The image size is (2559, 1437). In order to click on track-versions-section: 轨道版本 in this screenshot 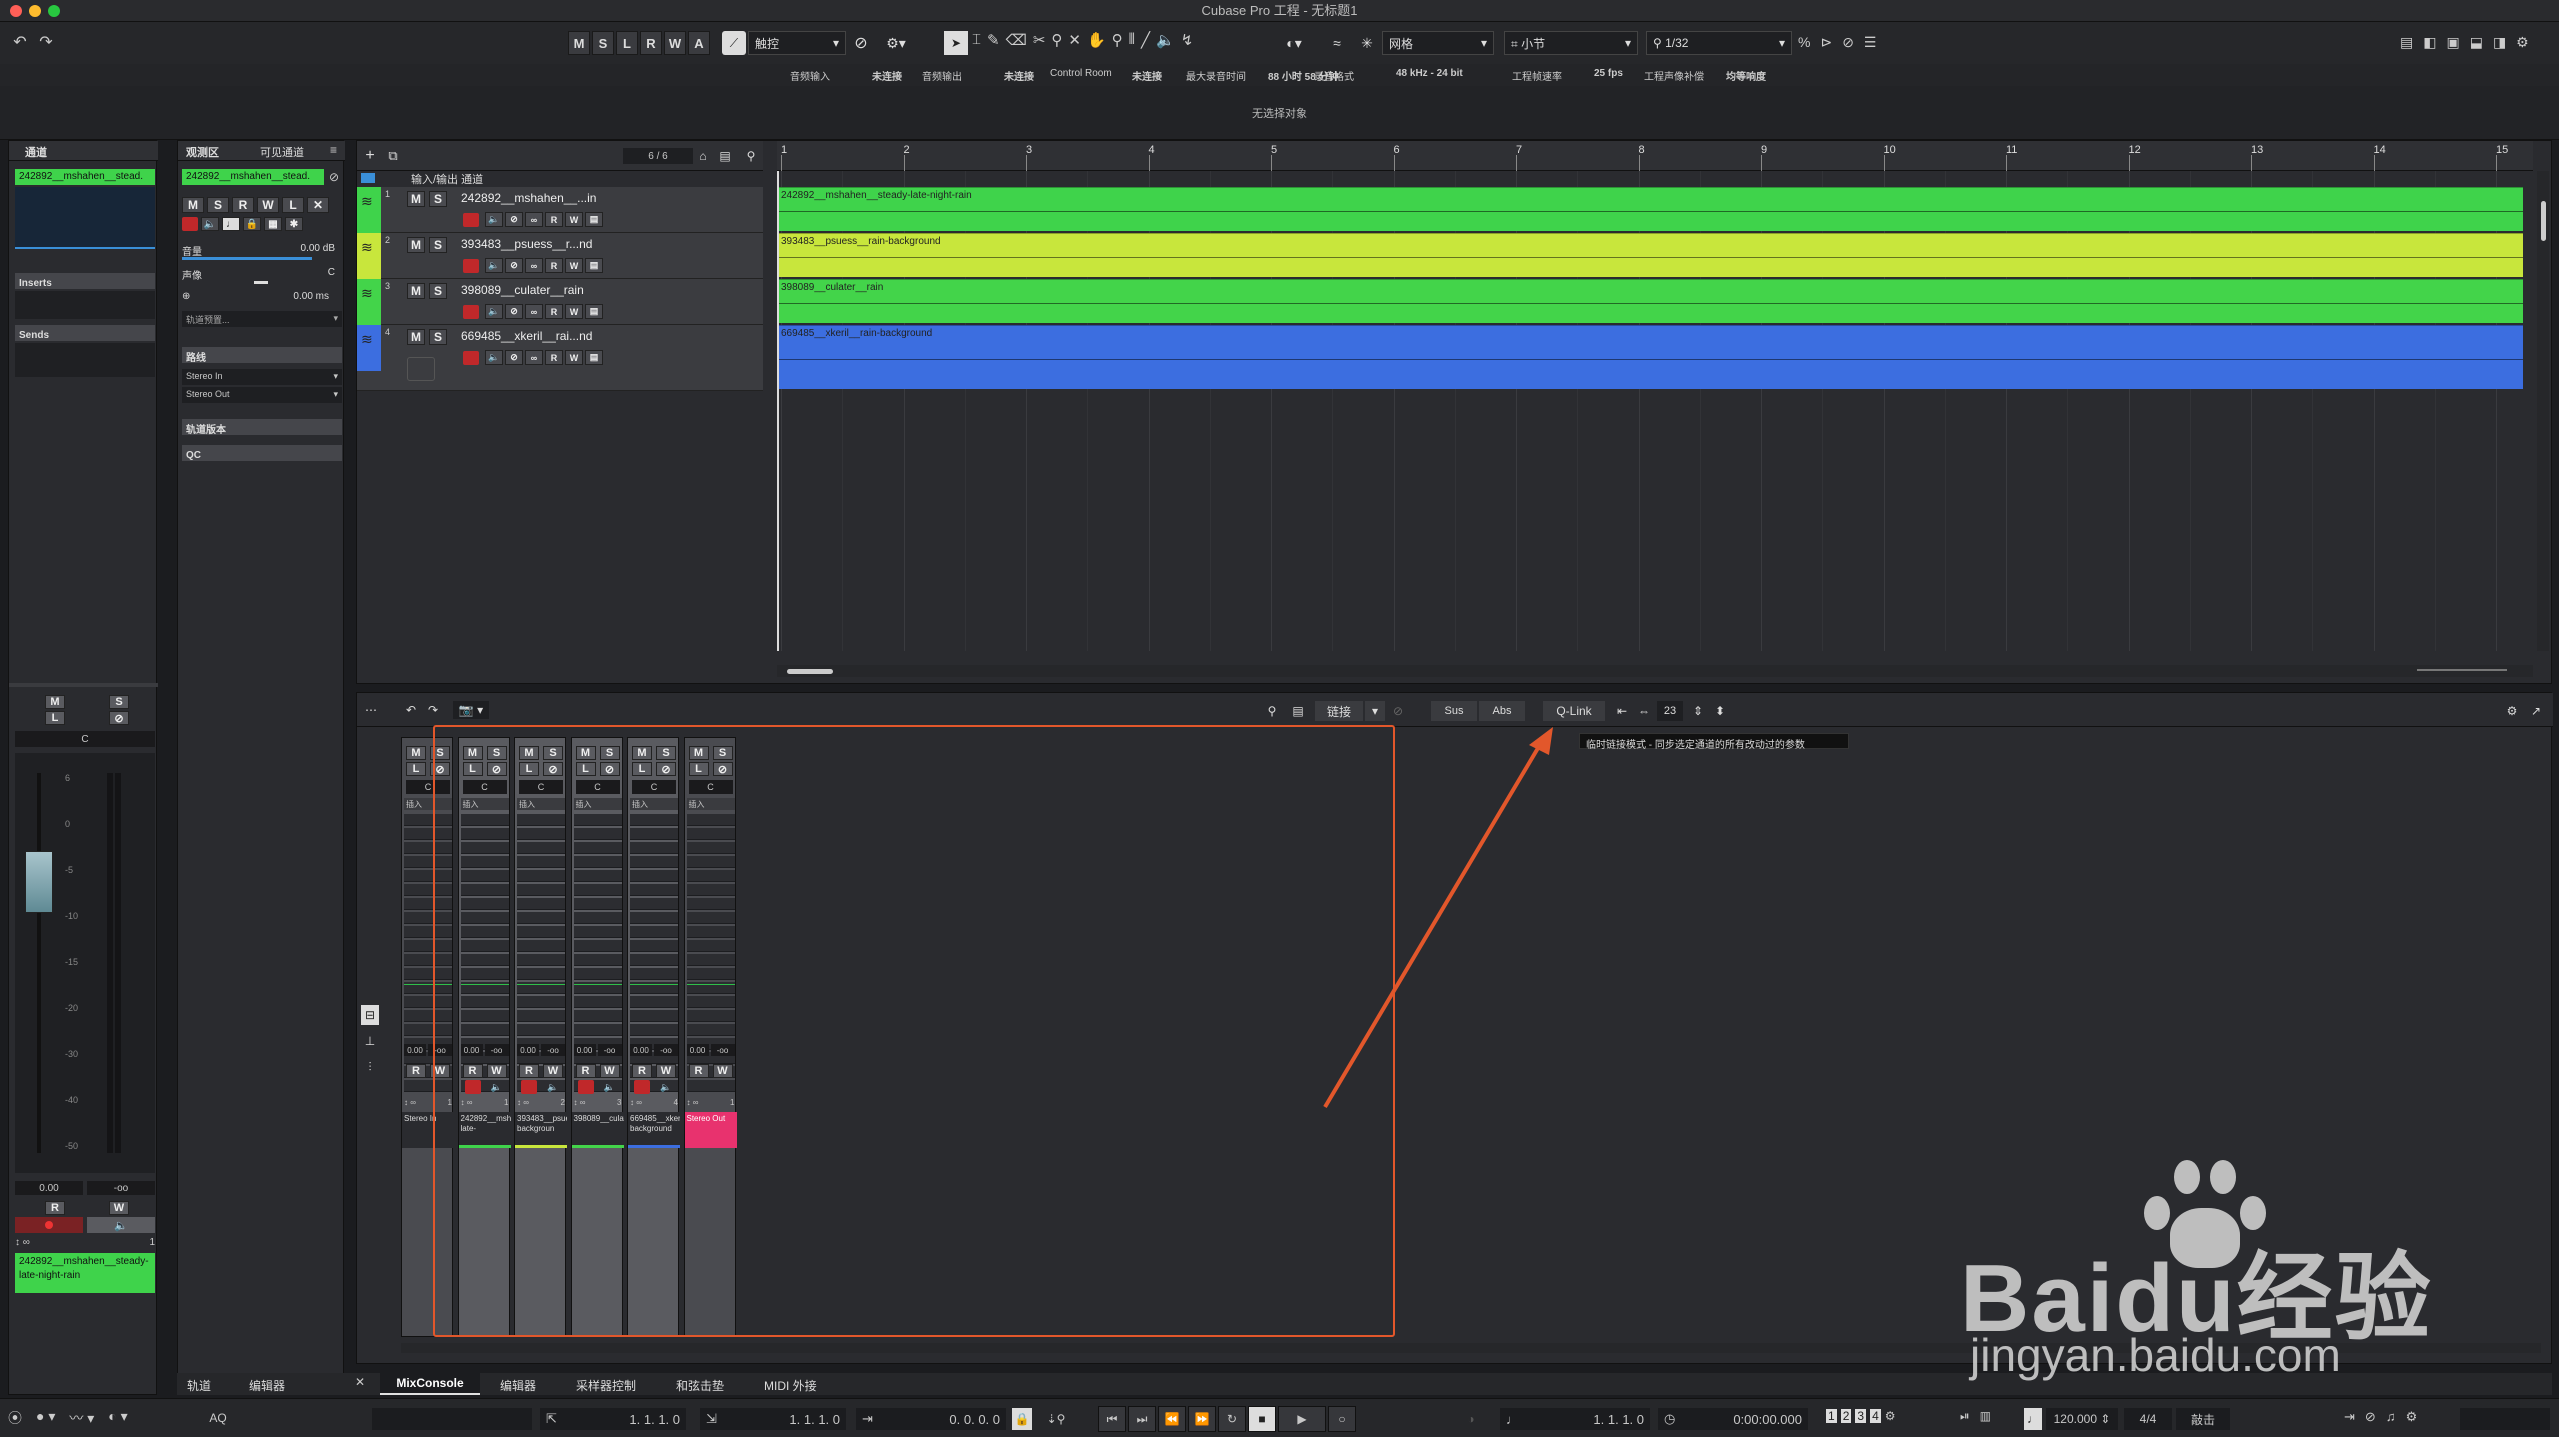, I will do `click(262, 427)`.